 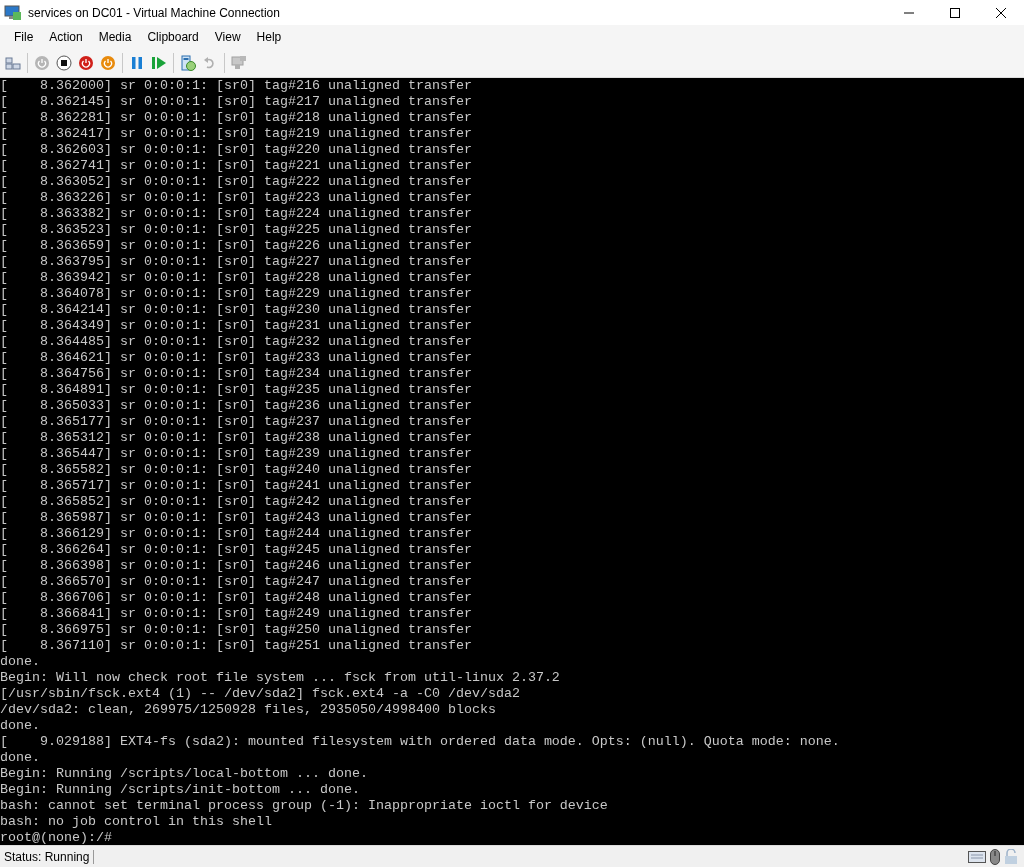 What do you see at coordinates (269, 37) in the screenshot?
I see `menu-item: Help` at bounding box center [269, 37].